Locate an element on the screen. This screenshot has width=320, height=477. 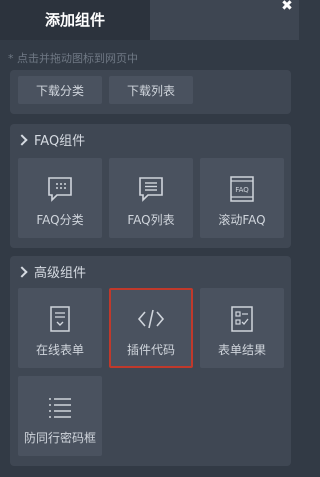
scroll-faq-icon-text: FAQ is located at coordinates (242, 190).